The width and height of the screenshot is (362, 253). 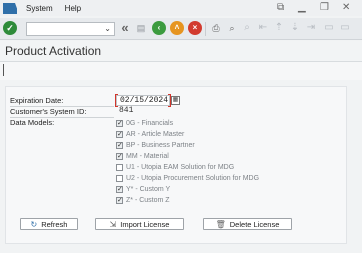 What do you see at coordinates (295, 27) in the screenshot?
I see `next-page-icon: ⇣` at bounding box center [295, 27].